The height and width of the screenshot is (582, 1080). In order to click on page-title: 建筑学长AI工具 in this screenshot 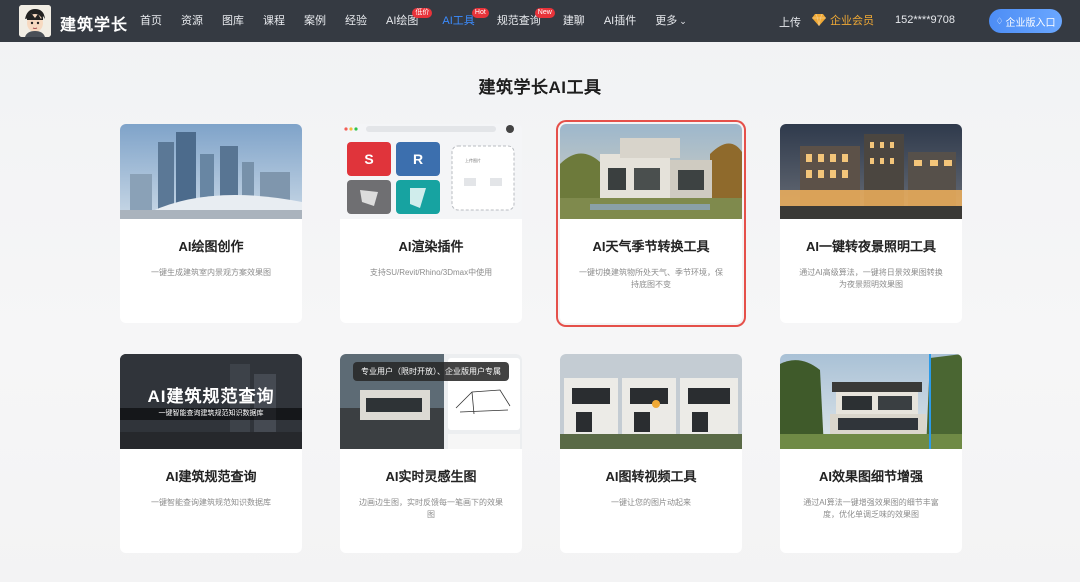, I will do `click(540, 87)`.